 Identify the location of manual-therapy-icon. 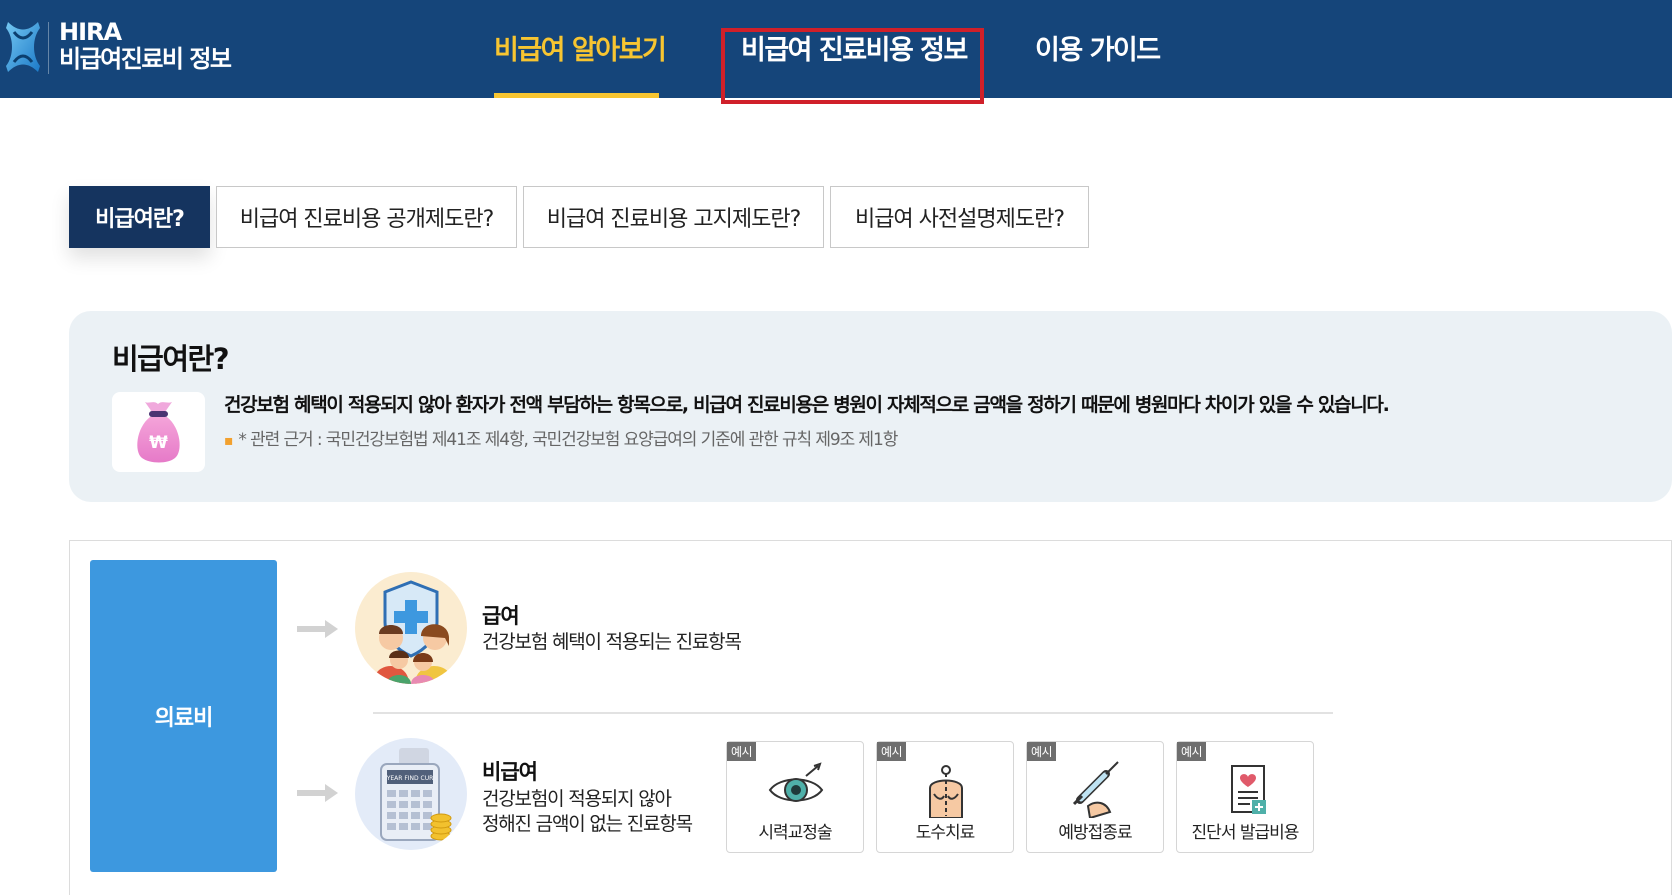
(946, 791).